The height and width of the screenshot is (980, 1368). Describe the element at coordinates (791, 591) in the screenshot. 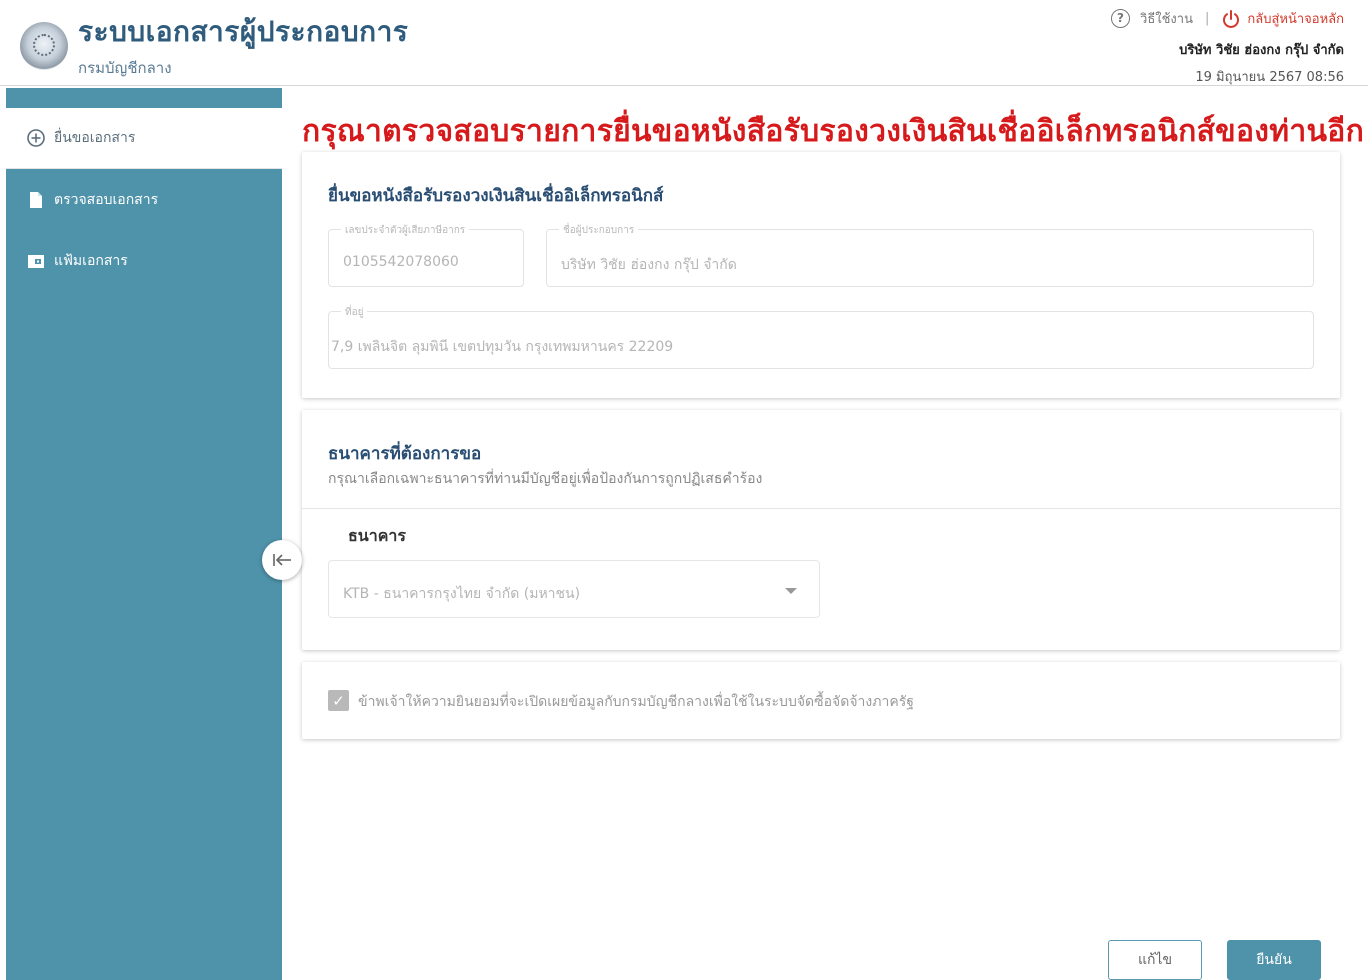

I see `dropdown-caret-icon` at that location.